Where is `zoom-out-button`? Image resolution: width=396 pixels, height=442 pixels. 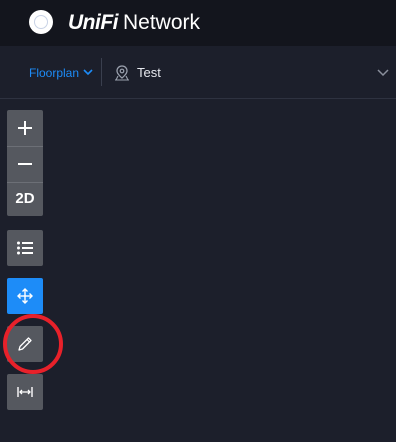 zoom-out-button is located at coordinates (25, 164).